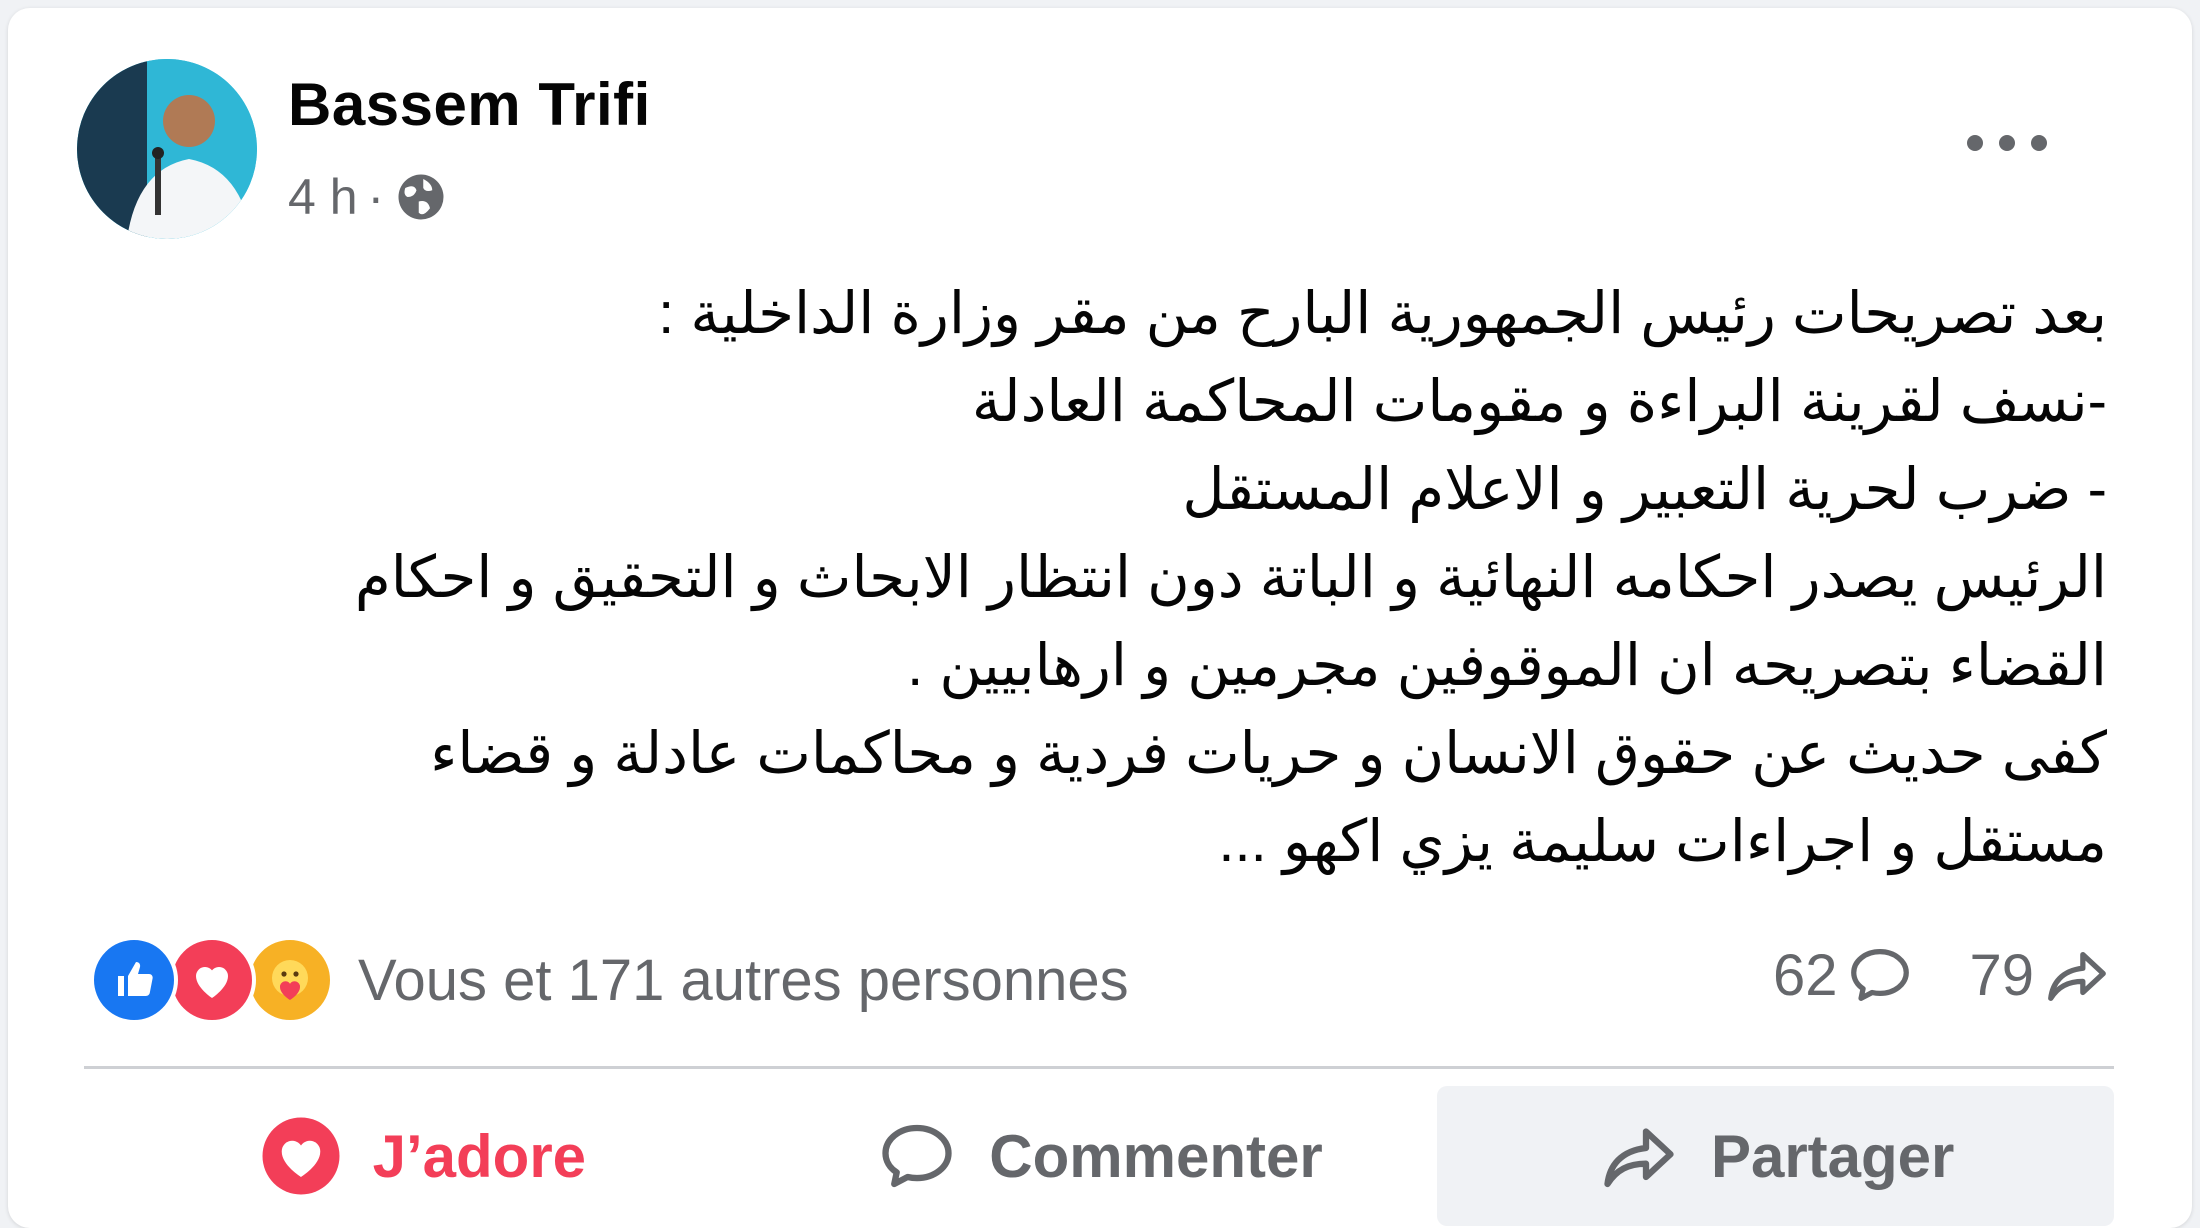 Image resolution: width=2200 pixels, height=1228 pixels. I want to click on love-icon, so click(212, 980).